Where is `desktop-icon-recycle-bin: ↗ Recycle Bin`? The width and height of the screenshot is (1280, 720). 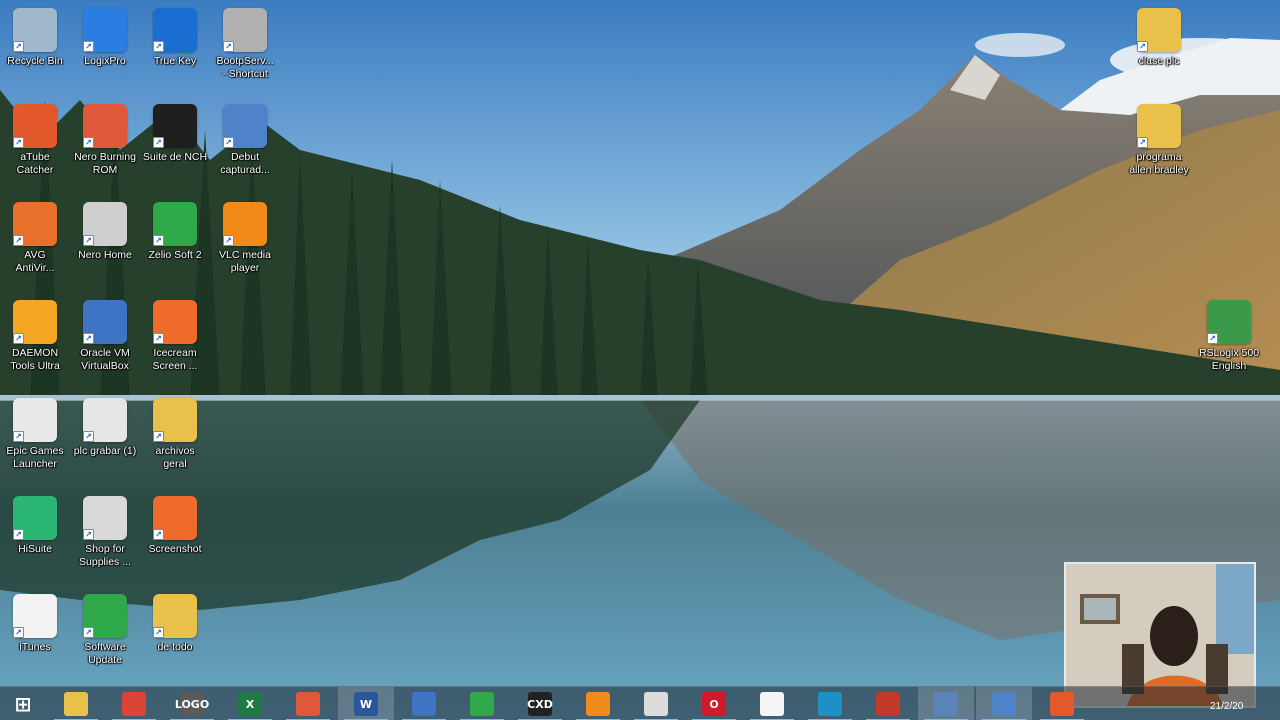
desktop-icon-recycle-bin: ↗ Recycle Bin is located at coordinates (35, 53).